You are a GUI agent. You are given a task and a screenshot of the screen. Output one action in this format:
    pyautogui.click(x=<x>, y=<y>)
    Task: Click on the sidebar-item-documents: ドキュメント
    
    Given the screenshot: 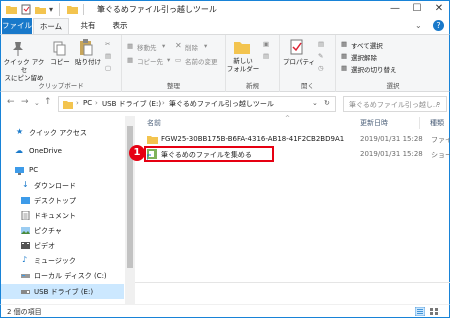 What is the action you would take?
    pyautogui.click(x=62, y=216)
    